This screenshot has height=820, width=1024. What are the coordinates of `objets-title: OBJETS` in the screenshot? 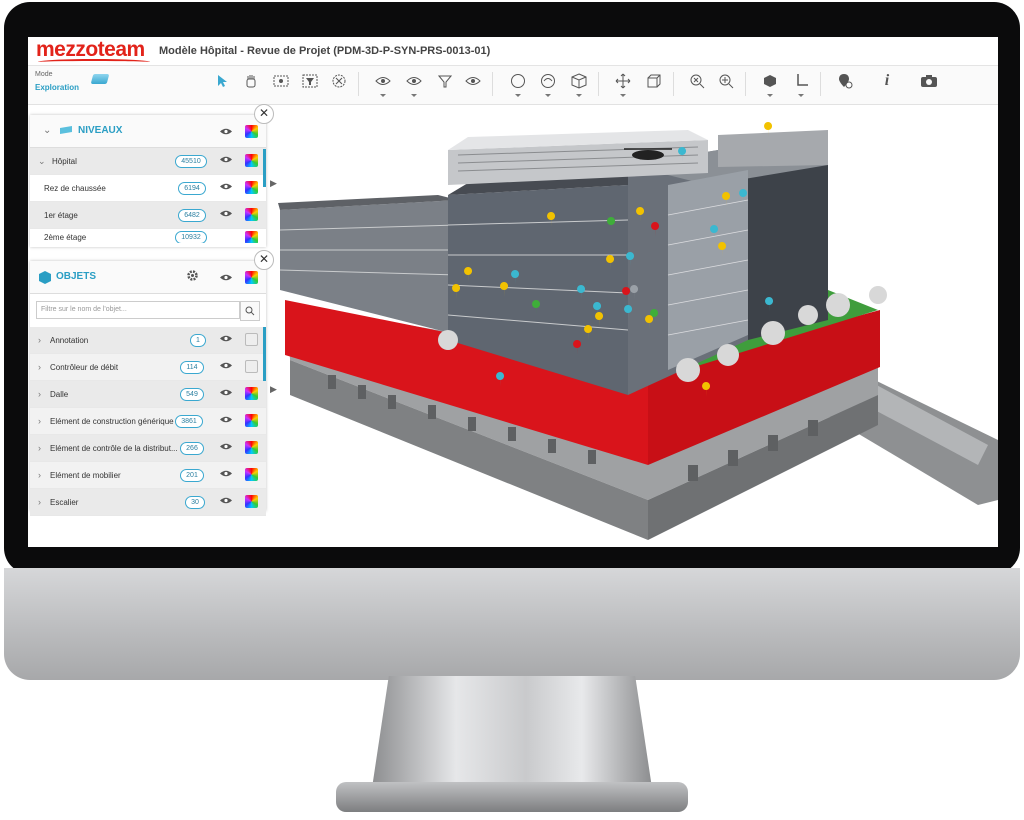 It's located at (76, 276).